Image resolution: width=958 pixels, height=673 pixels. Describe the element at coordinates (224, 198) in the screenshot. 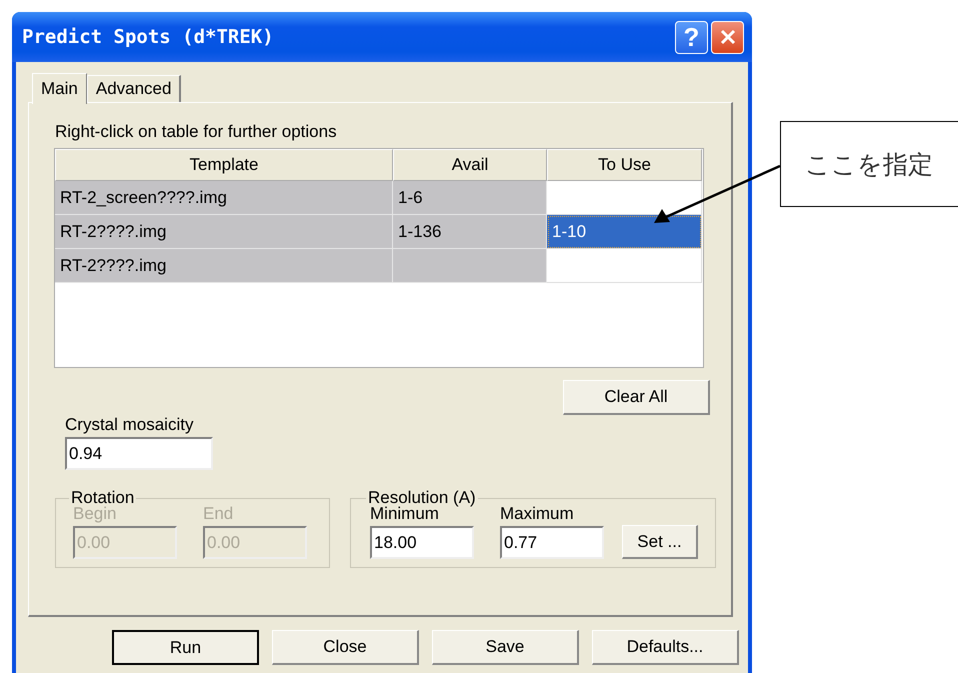

I see `table-cell: RT-2_screen????.img` at that location.